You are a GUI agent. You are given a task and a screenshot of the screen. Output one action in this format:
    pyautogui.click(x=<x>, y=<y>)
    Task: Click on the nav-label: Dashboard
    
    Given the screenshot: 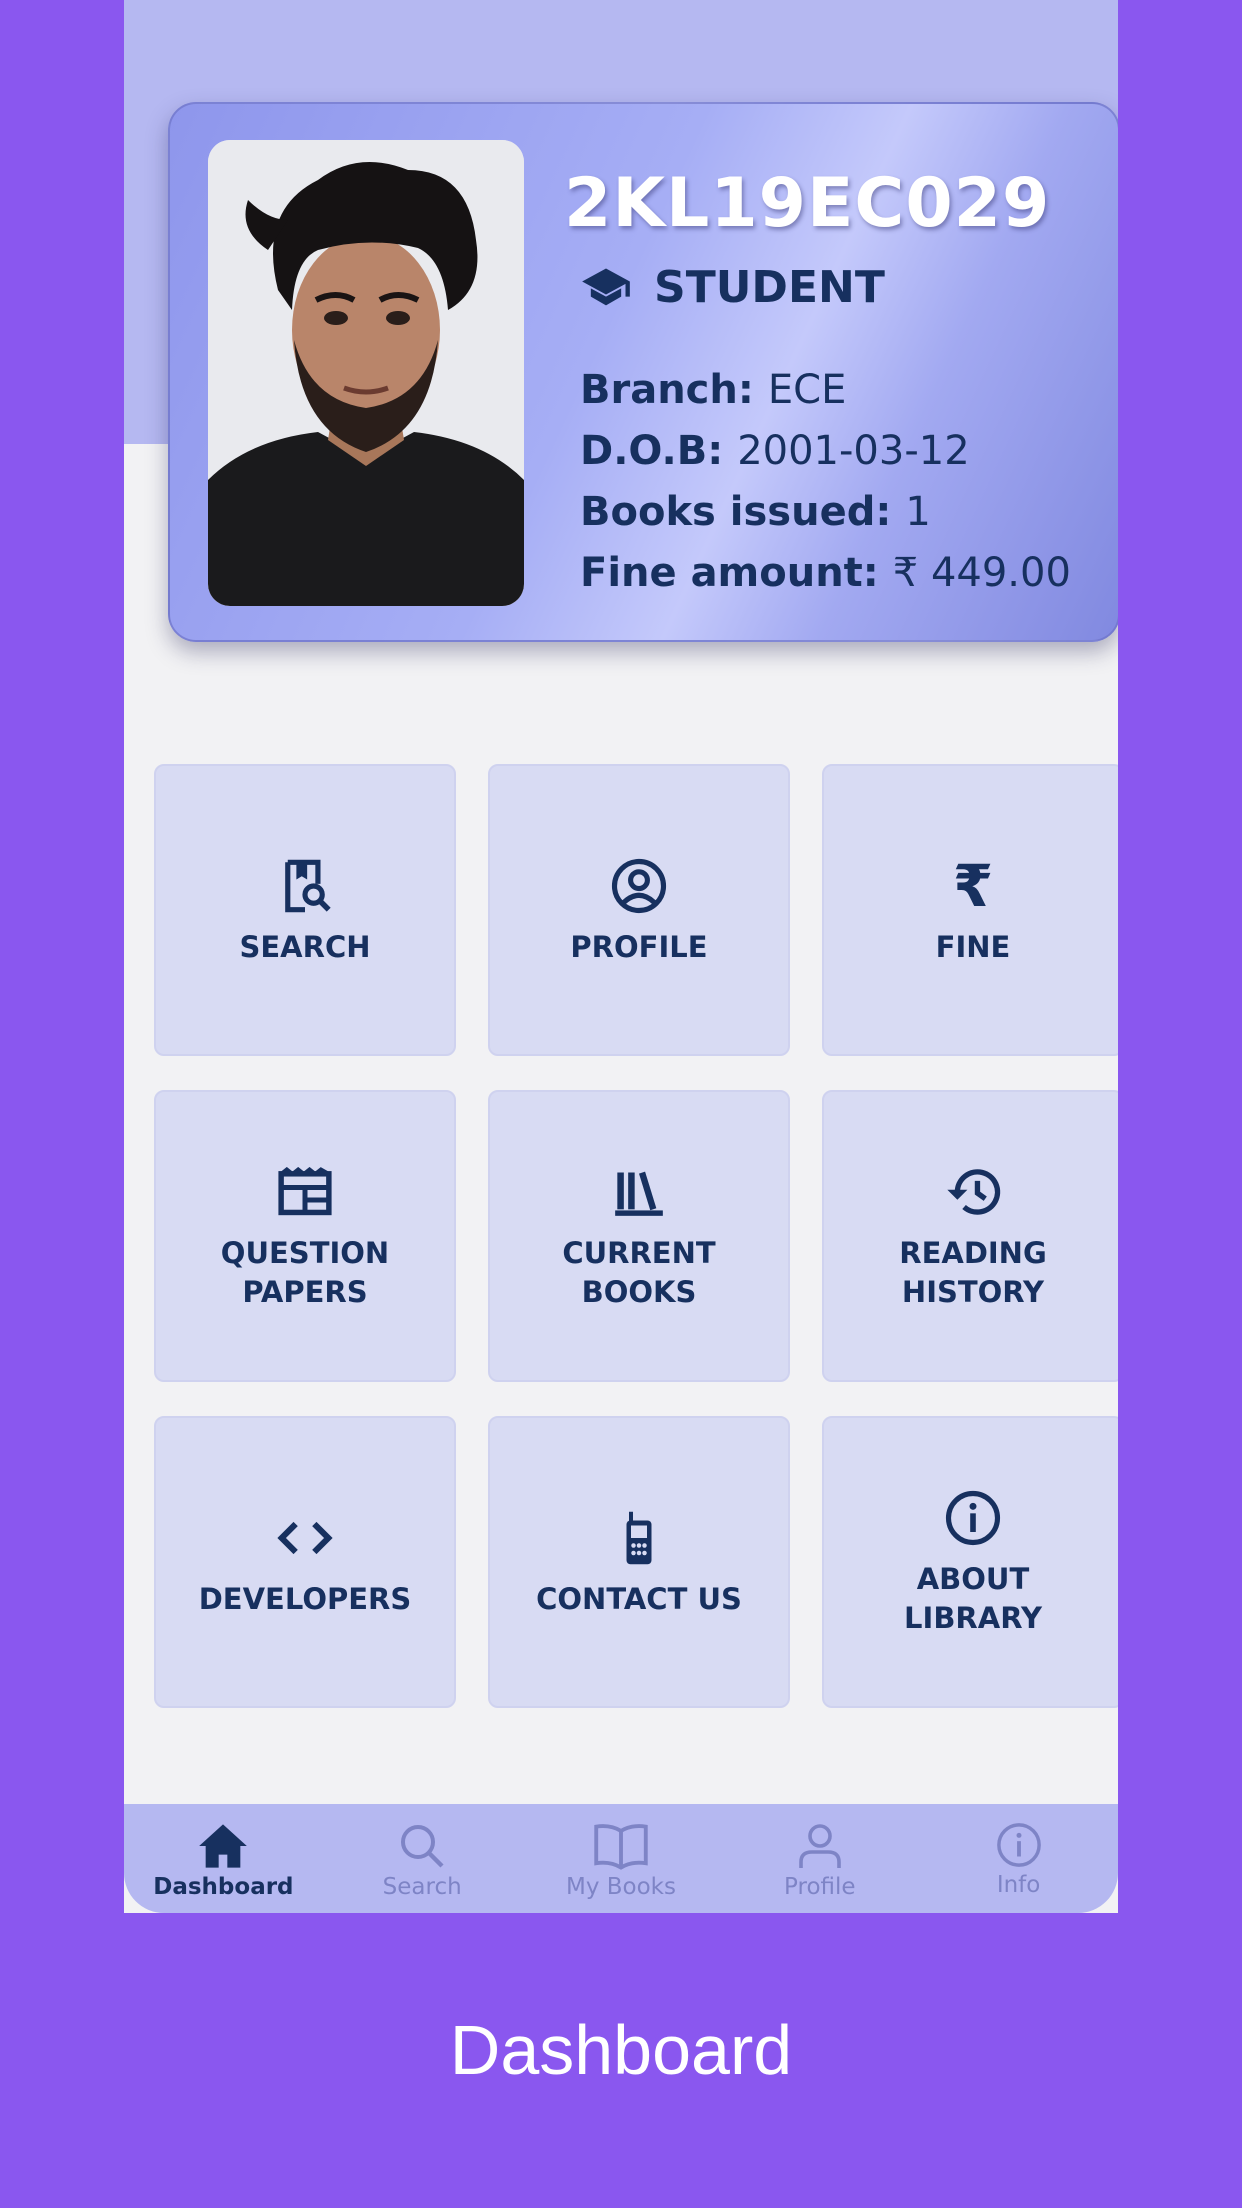 What is the action you would take?
    pyautogui.click(x=223, y=1887)
    